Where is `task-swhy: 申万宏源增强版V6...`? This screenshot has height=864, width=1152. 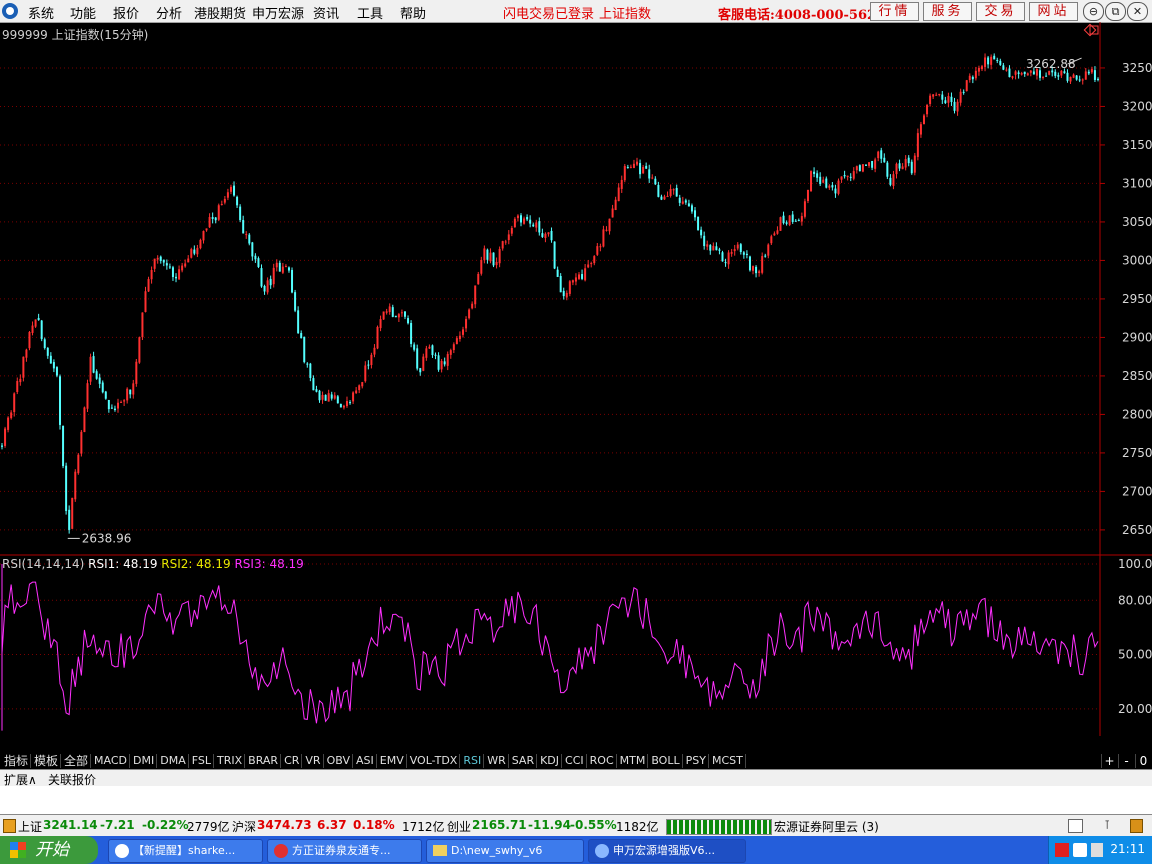 task-swhy: 申万宏源增强版V6... is located at coordinates (667, 851).